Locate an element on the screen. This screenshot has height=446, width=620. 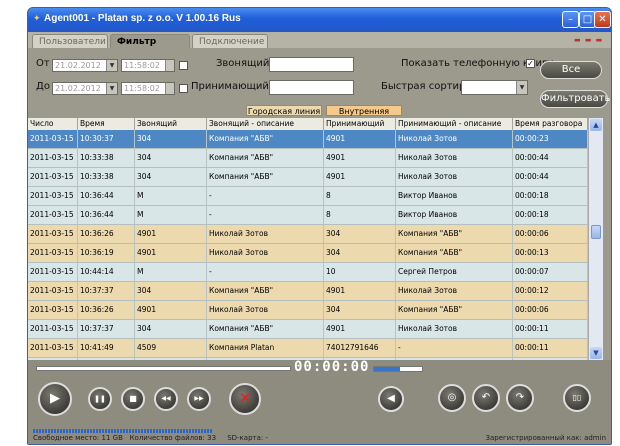
rewind-button: ◀◀ is located at coordinates (166, 399).